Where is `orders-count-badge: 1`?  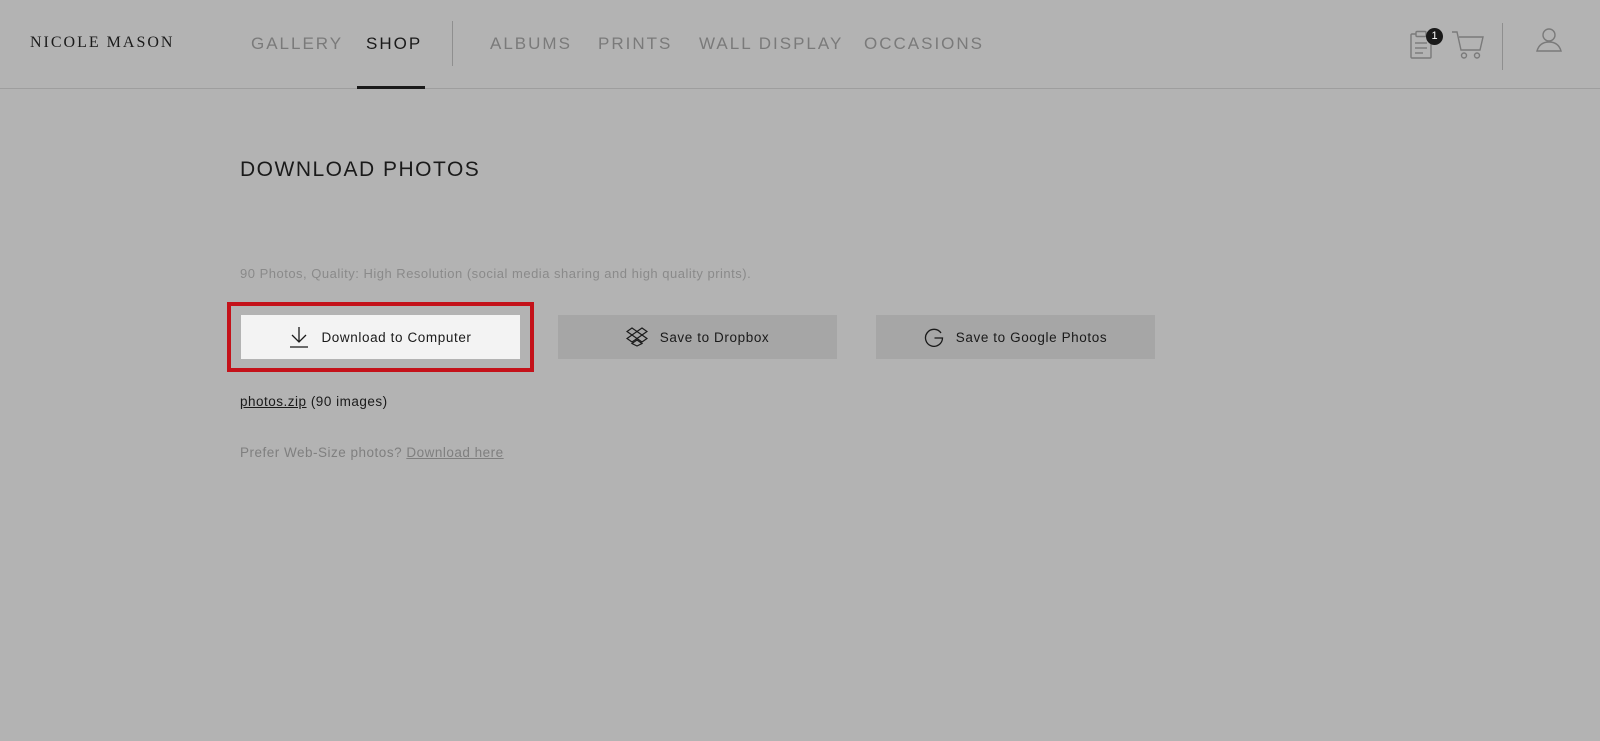
orders-count-badge: 1 is located at coordinates (1434, 36).